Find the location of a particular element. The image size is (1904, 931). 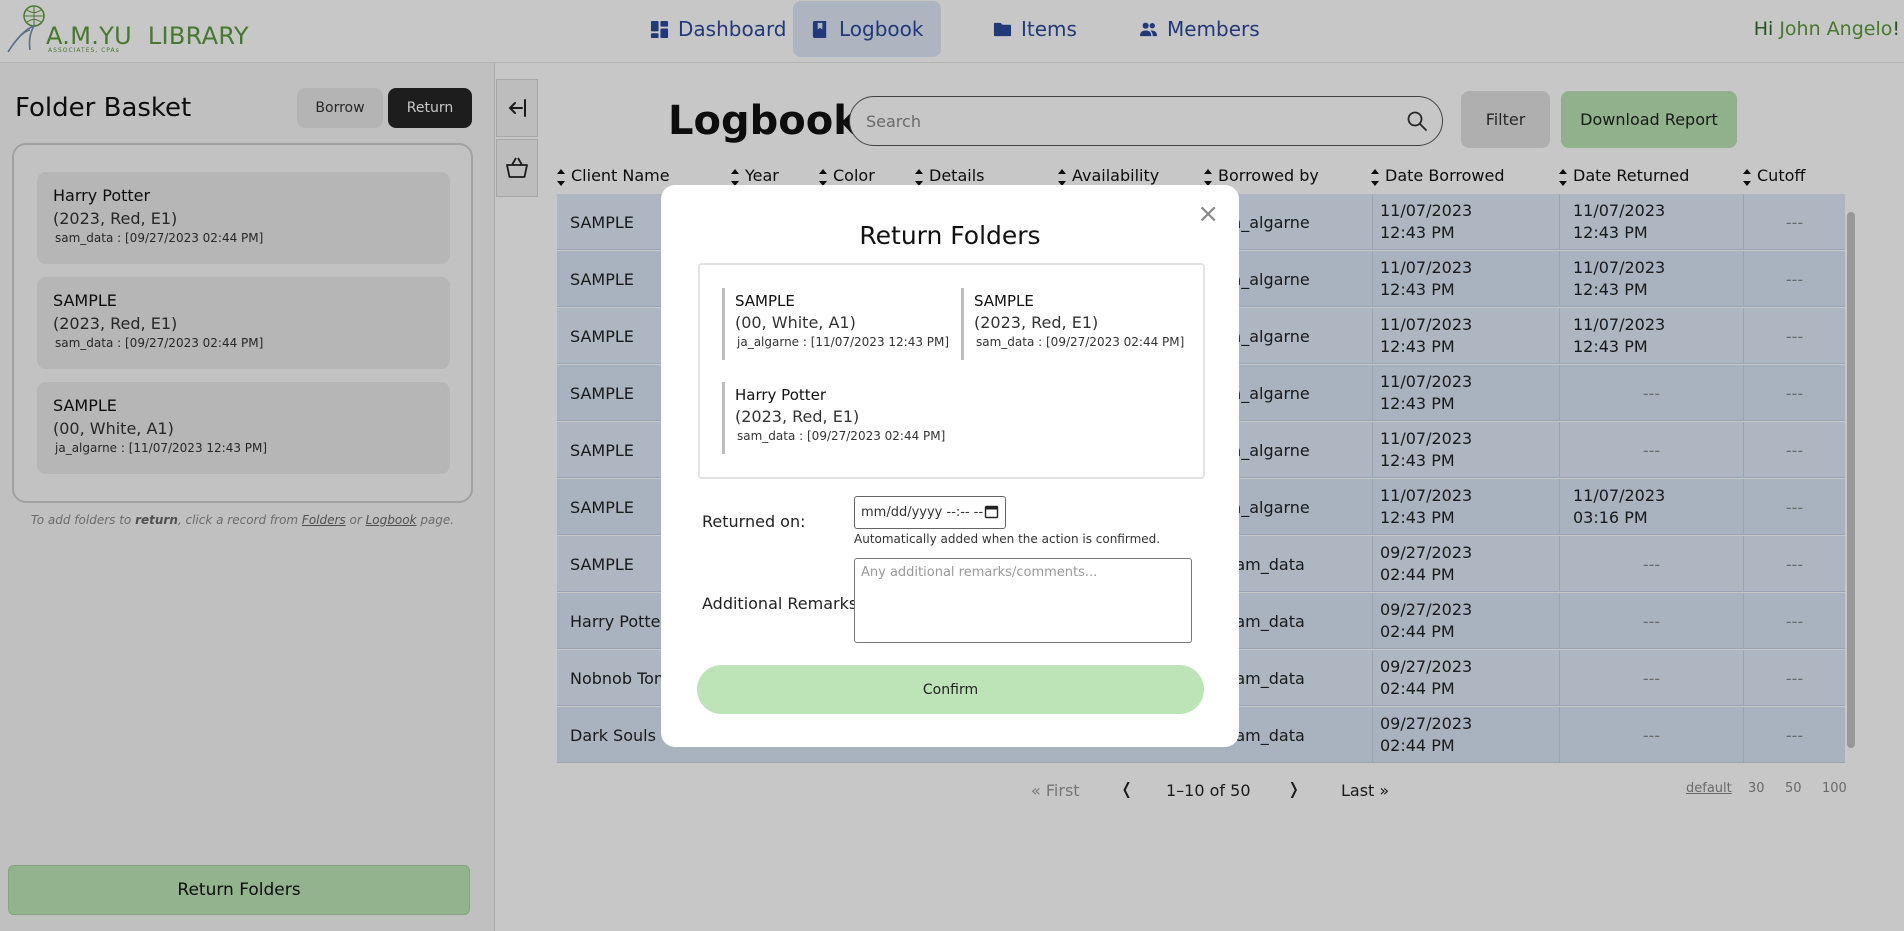

returned-on-label: Returned on: is located at coordinates (754, 521).